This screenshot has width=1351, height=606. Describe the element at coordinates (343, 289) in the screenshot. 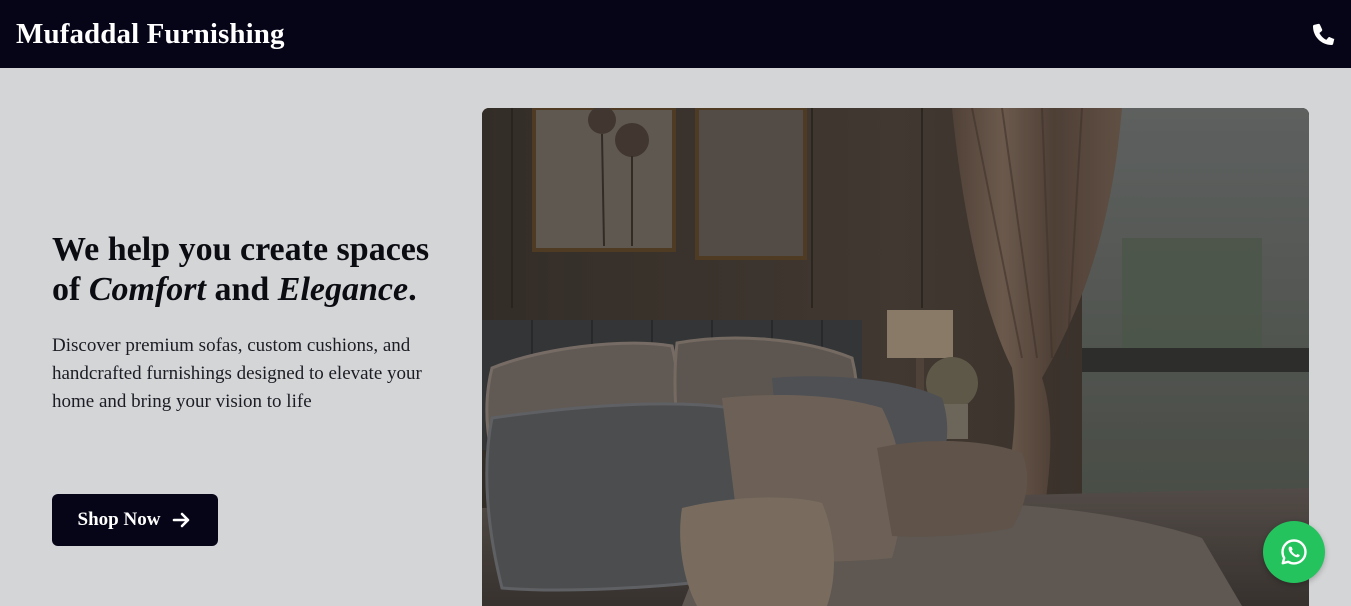

I see `headline-elegance: Elegance` at that location.